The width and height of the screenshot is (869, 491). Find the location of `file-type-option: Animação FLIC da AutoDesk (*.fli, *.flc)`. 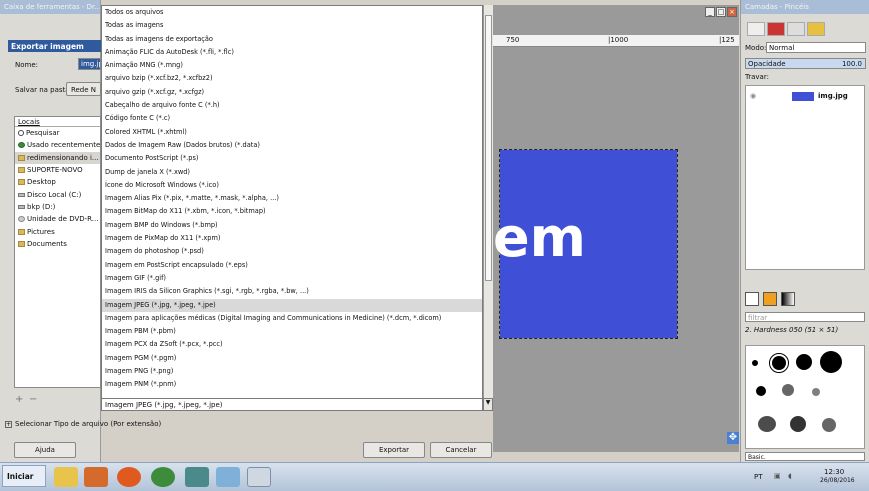

file-type-option: Animação FLIC da AutoDesk (*.fli, *.flc) is located at coordinates (292, 52).